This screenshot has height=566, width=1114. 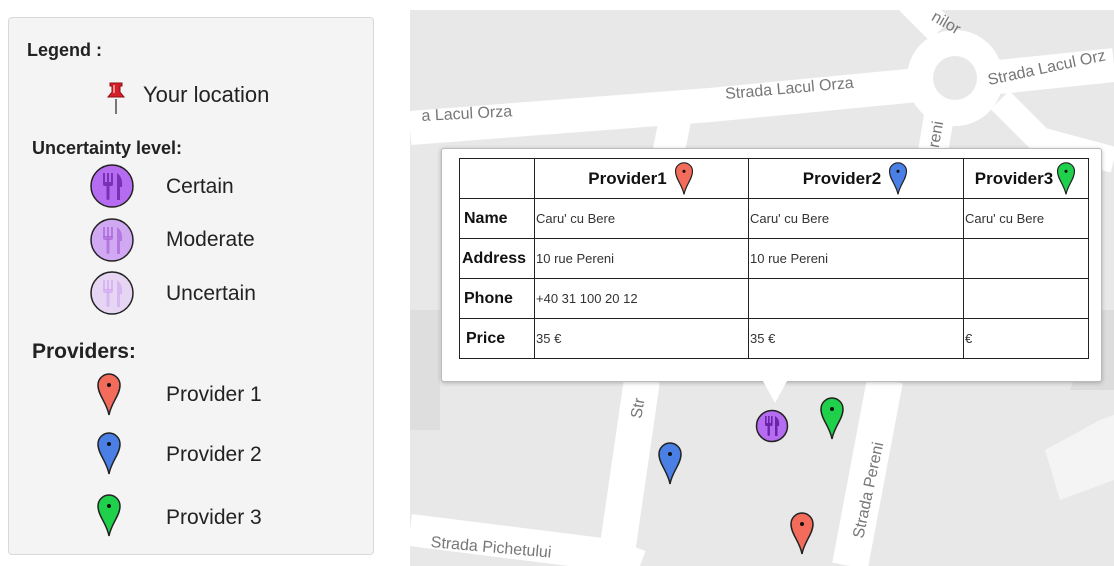 I want to click on table-header-provider2: Provider2, so click(x=856, y=178).